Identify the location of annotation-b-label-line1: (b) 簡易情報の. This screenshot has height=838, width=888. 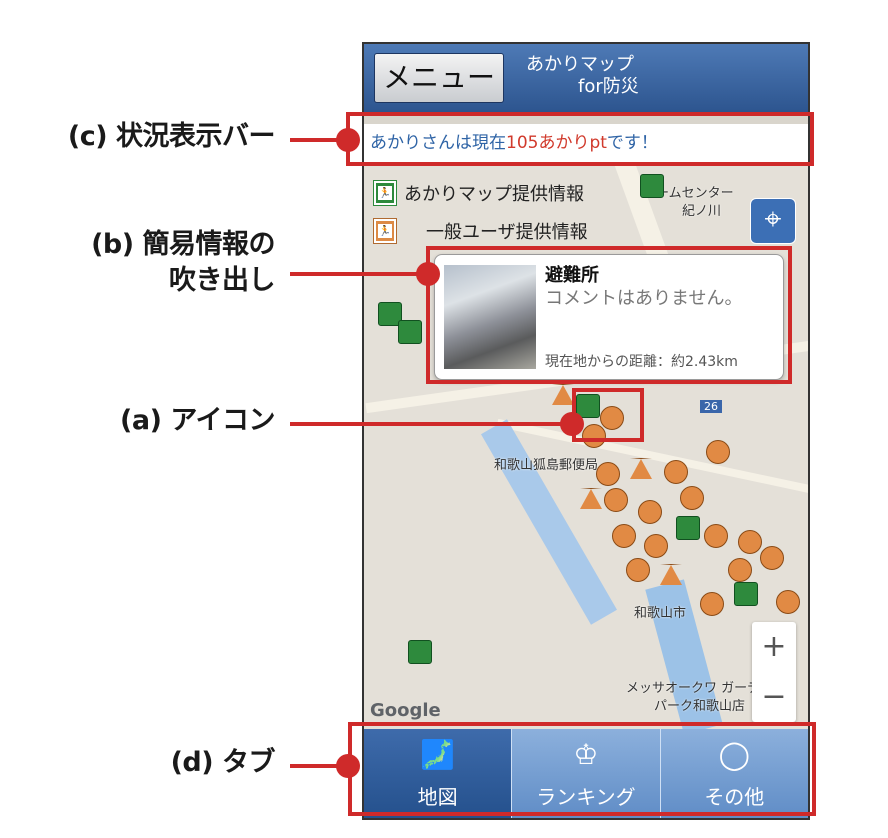
(183, 244).